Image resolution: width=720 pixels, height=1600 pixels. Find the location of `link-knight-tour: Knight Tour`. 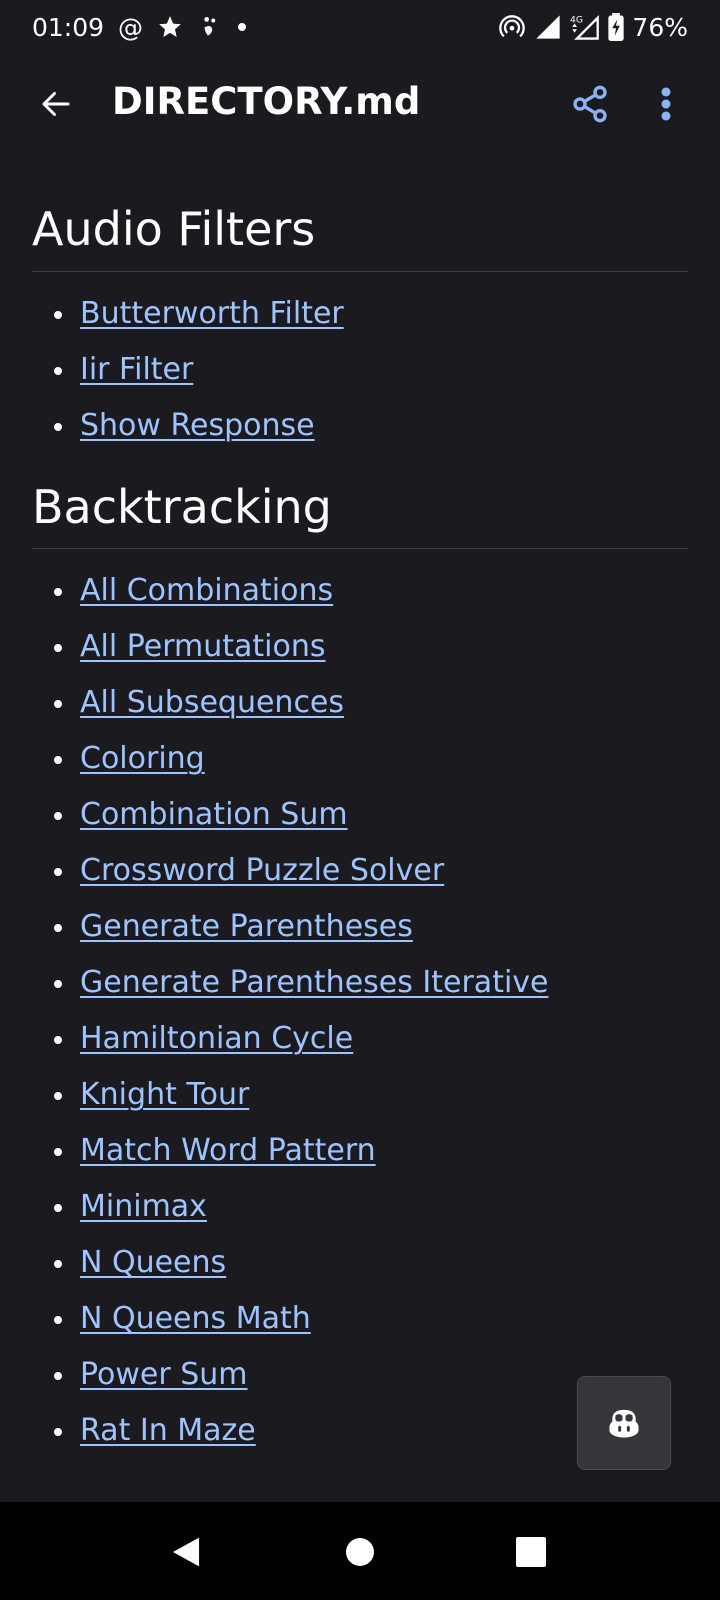

link-knight-tour: Knight Tour is located at coordinates (164, 1094).